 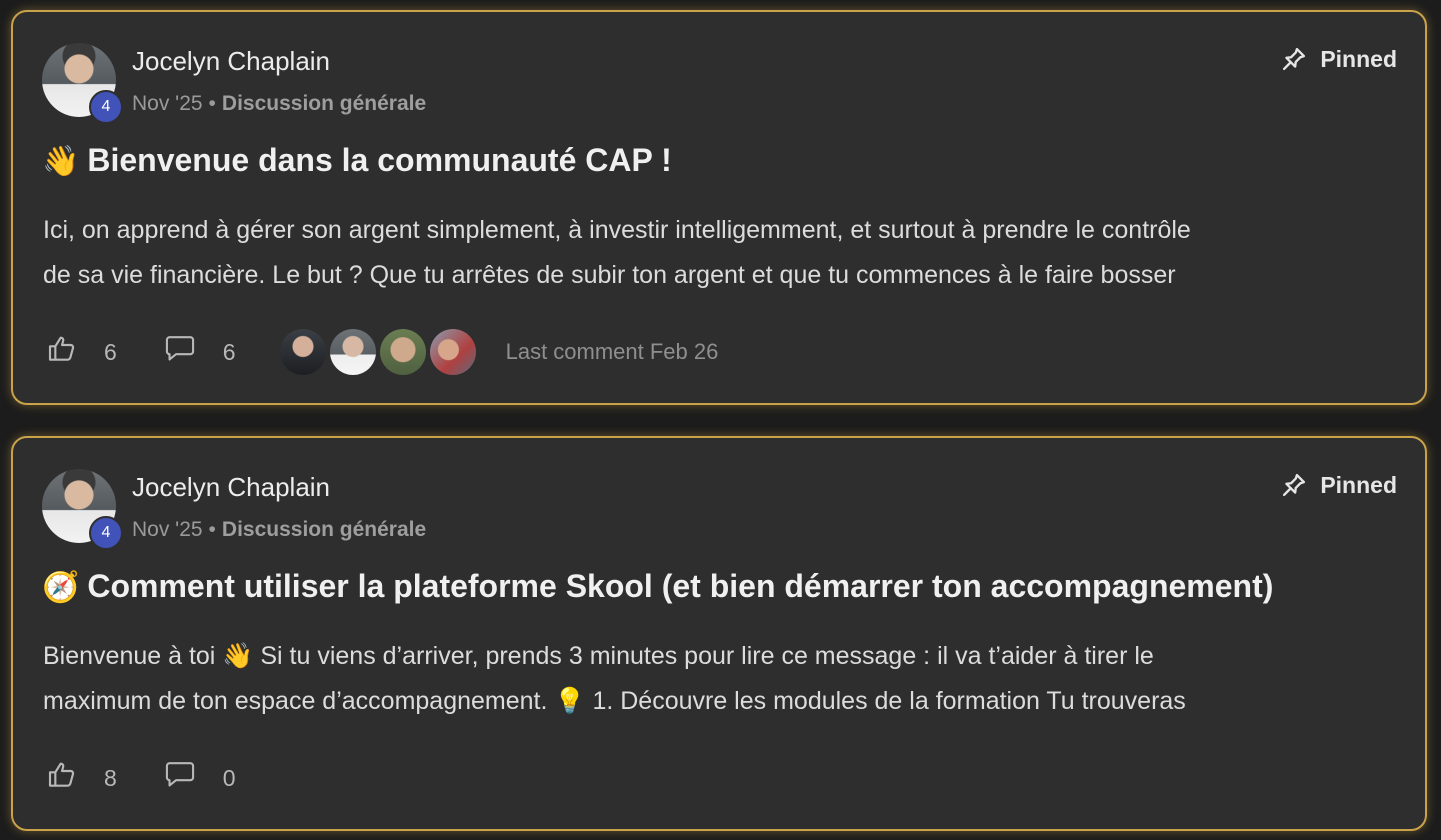 What do you see at coordinates (229, 351) in the screenshot?
I see `comment-count: 6` at bounding box center [229, 351].